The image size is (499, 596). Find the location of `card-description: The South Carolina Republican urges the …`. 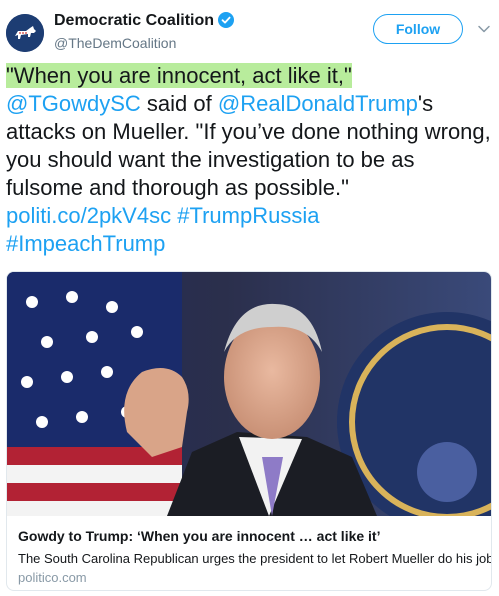

card-description: The South Carolina Republican urges the … is located at coordinates (255, 558).